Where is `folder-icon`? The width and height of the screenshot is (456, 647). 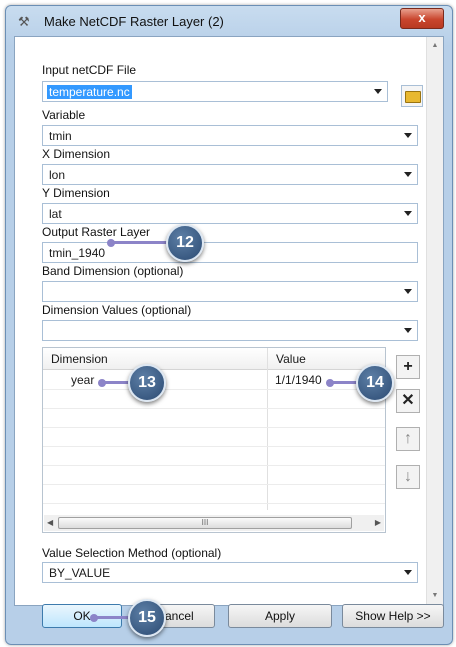
folder-icon is located at coordinates (413, 97).